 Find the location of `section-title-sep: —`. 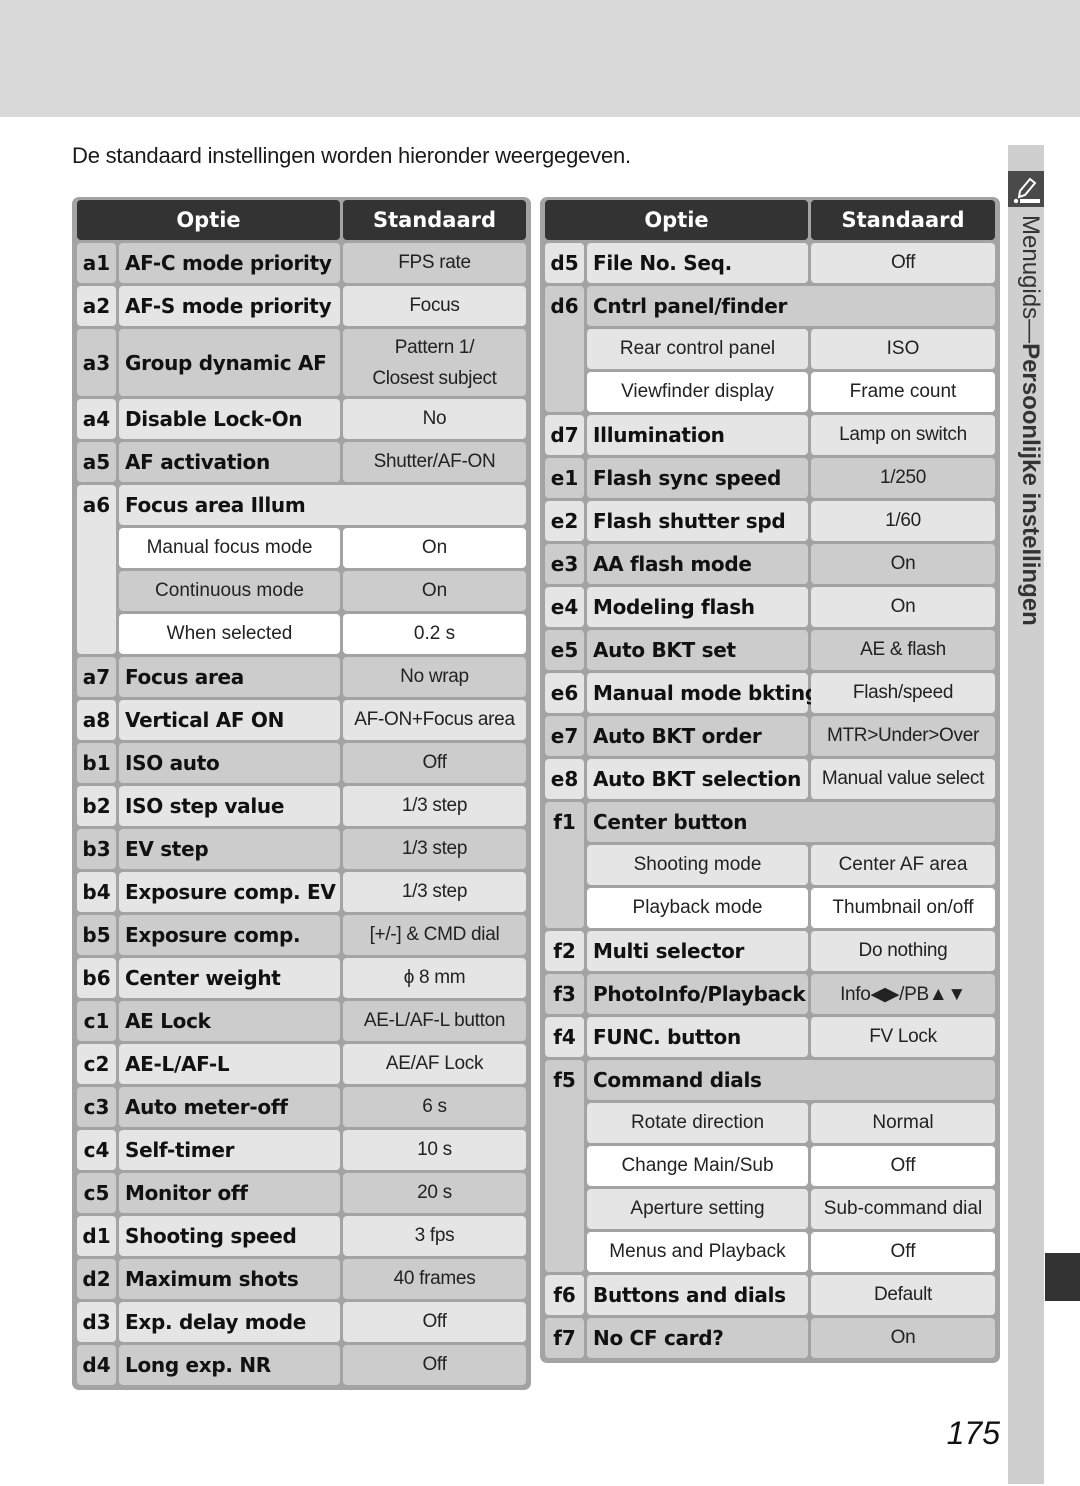

section-title-sep: — is located at coordinates (1030, 331).